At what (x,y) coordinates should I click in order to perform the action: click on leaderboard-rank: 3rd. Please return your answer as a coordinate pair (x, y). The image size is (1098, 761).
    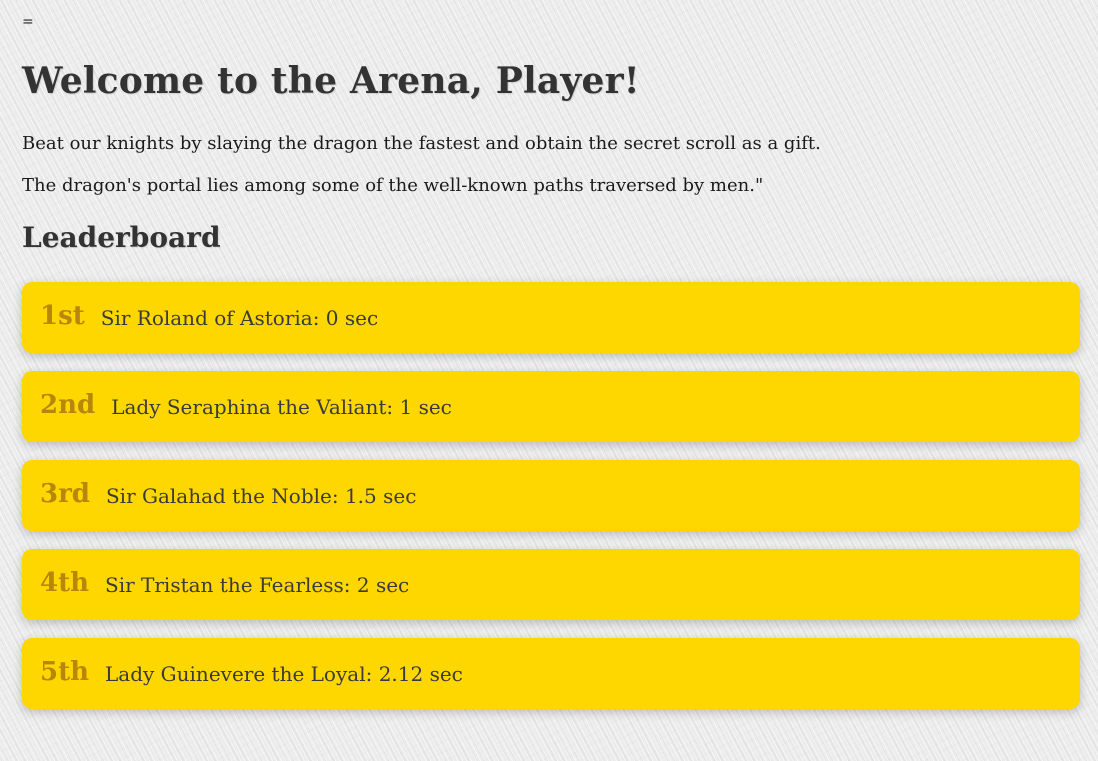
    Looking at the image, I should click on (65, 493).